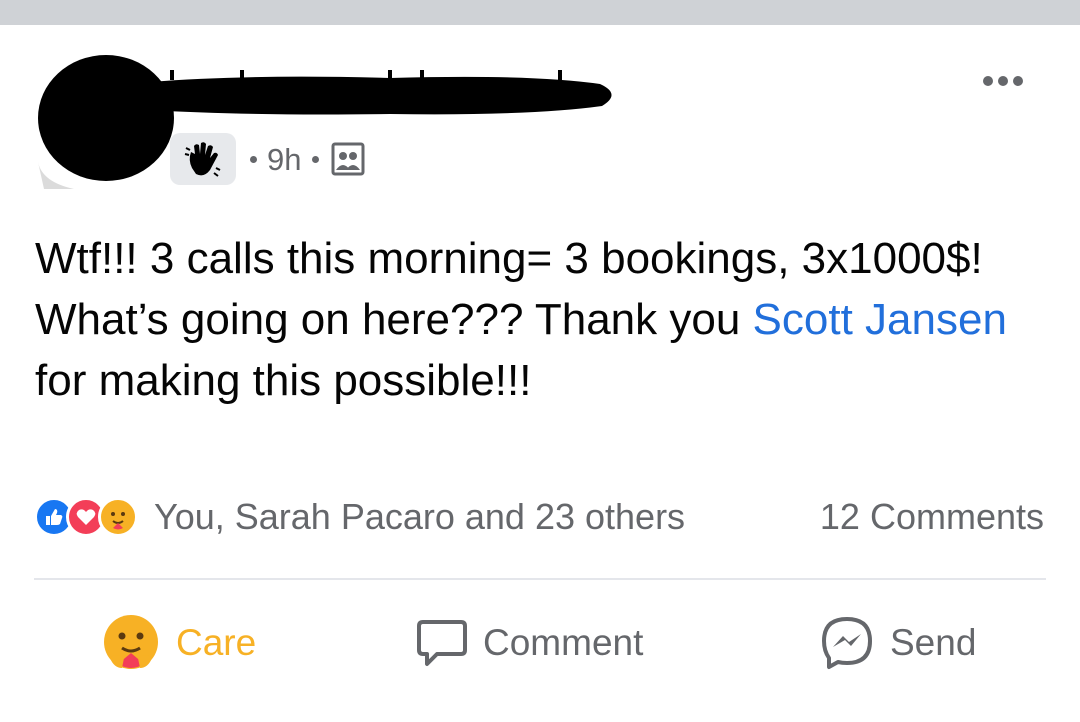 This screenshot has height=722, width=1080. What do you see at coordinates (131, 642) in the screenshot?
I see `care-reaction-icon` at bounding box center [131, 642].